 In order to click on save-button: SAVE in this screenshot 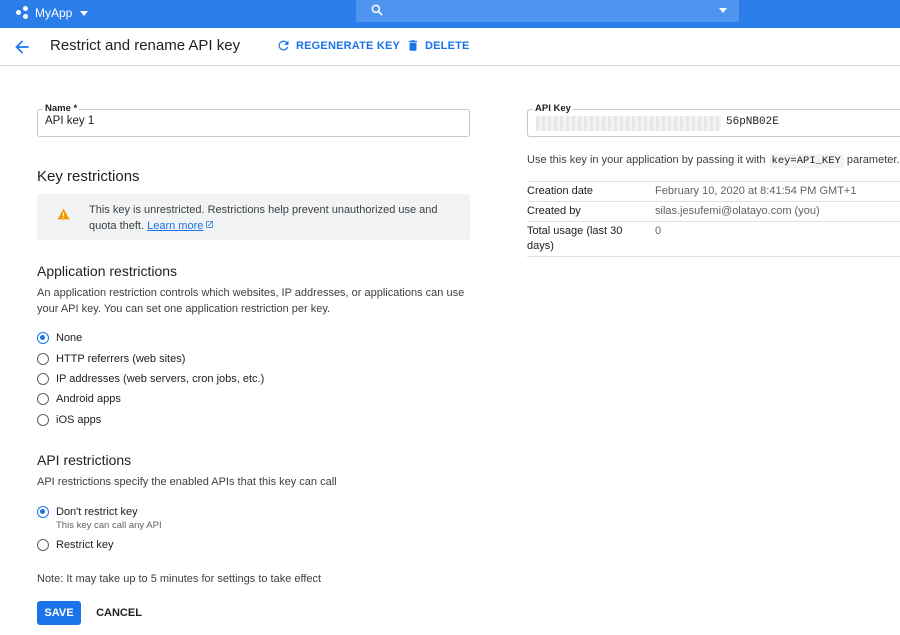, I will do `click(59, 613)`.